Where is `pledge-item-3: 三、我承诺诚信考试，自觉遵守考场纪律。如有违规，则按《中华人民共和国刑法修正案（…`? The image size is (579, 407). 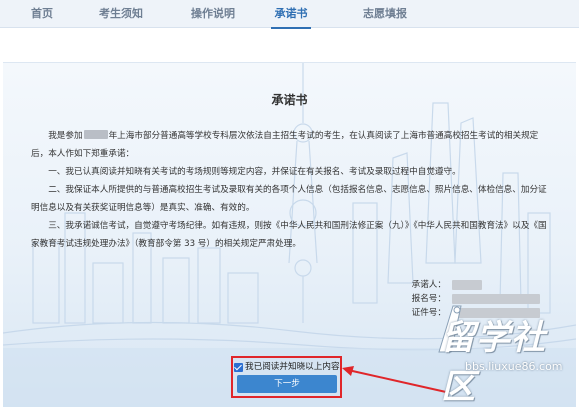 pledge-item-3: 三、我承诺诚信考试，自觉遵守考场纪律。如有违规，则按《中华人民共和国刑法修正案（… is located at coordinates (289, 235).